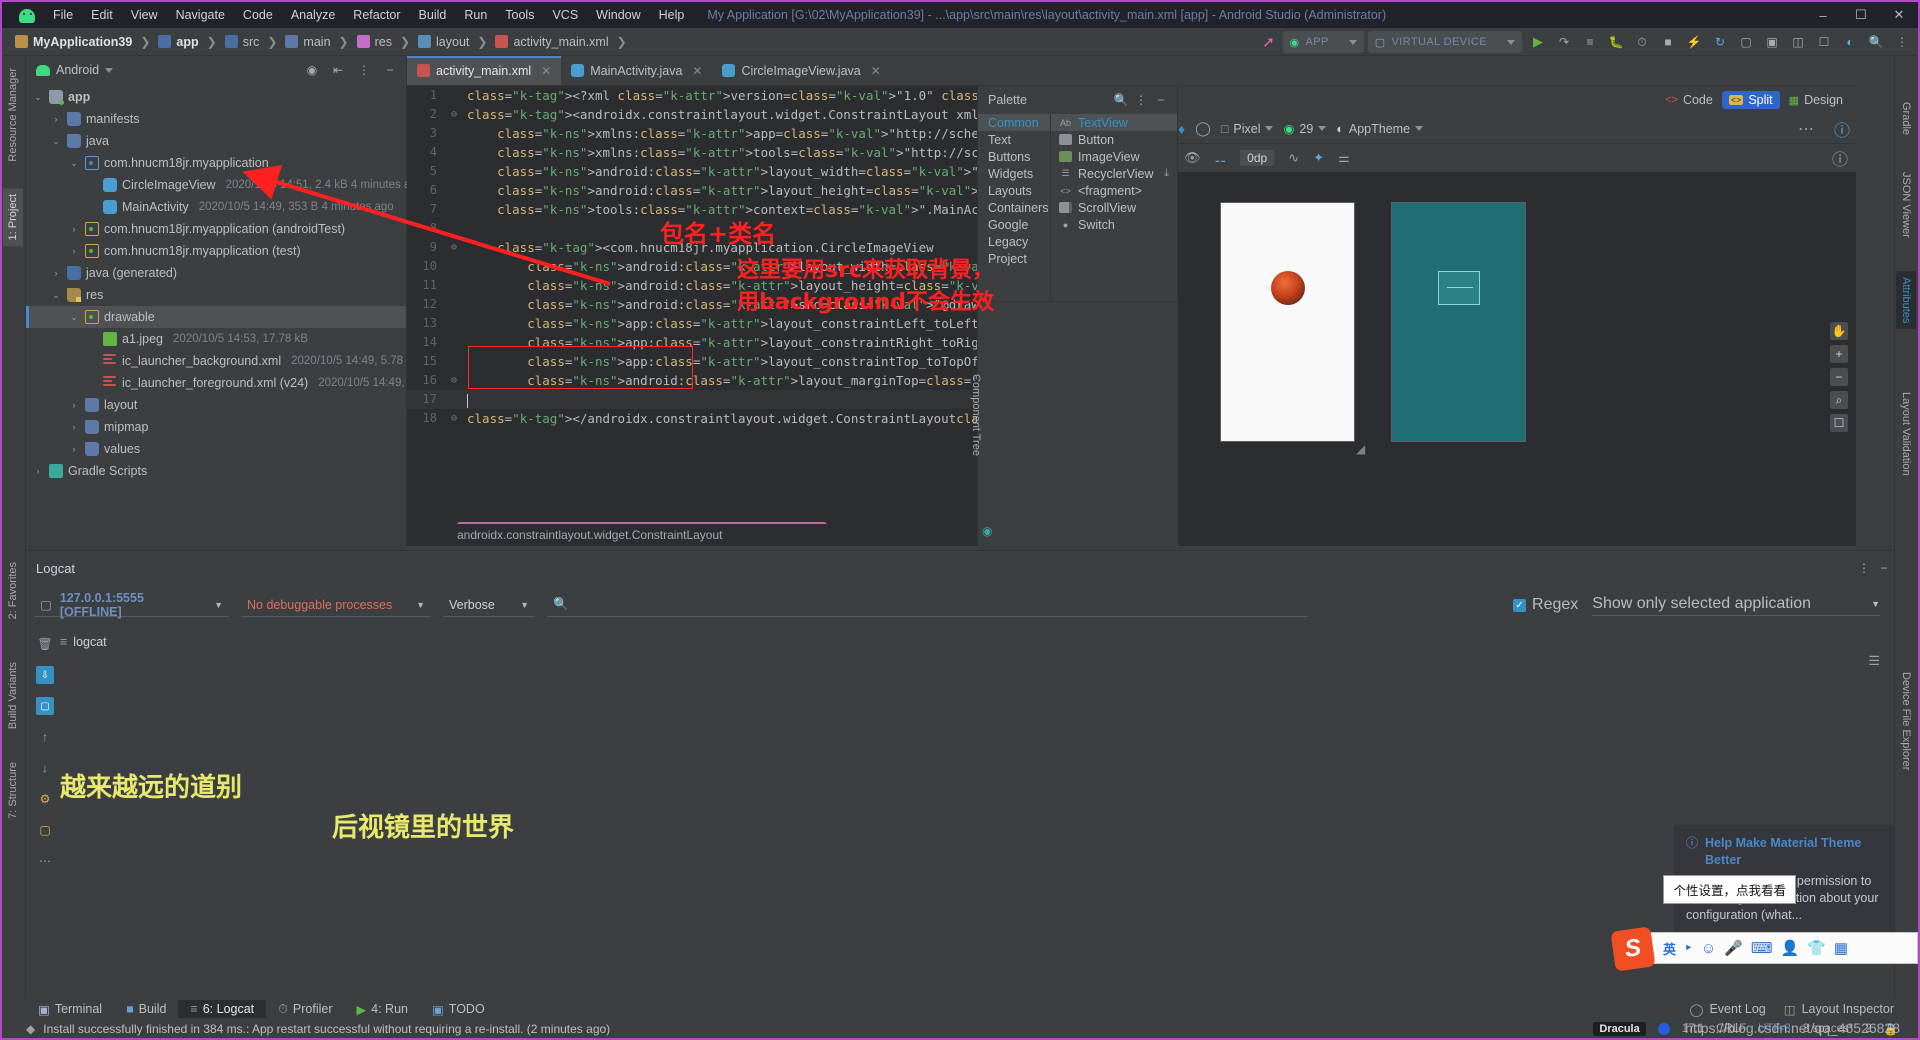  Describe the element at coordinates (1517, 158) in the screenshot. I see `design-constraint-toolbar: 👁 ⚋ 0dp ∿ ✦ ⚌ ⓘ` at that location.